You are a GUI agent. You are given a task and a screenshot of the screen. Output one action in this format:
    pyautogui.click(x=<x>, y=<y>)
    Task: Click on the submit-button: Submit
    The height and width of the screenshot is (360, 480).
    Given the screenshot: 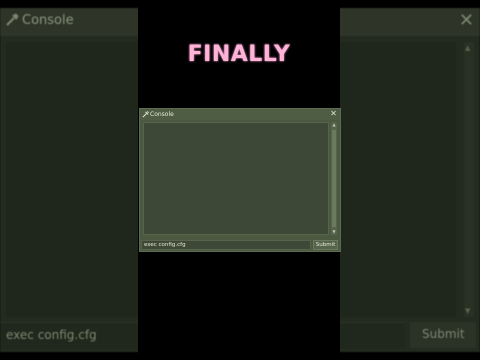 What is the action you would take?
    pyautogui.click(x=325, y=245)
    